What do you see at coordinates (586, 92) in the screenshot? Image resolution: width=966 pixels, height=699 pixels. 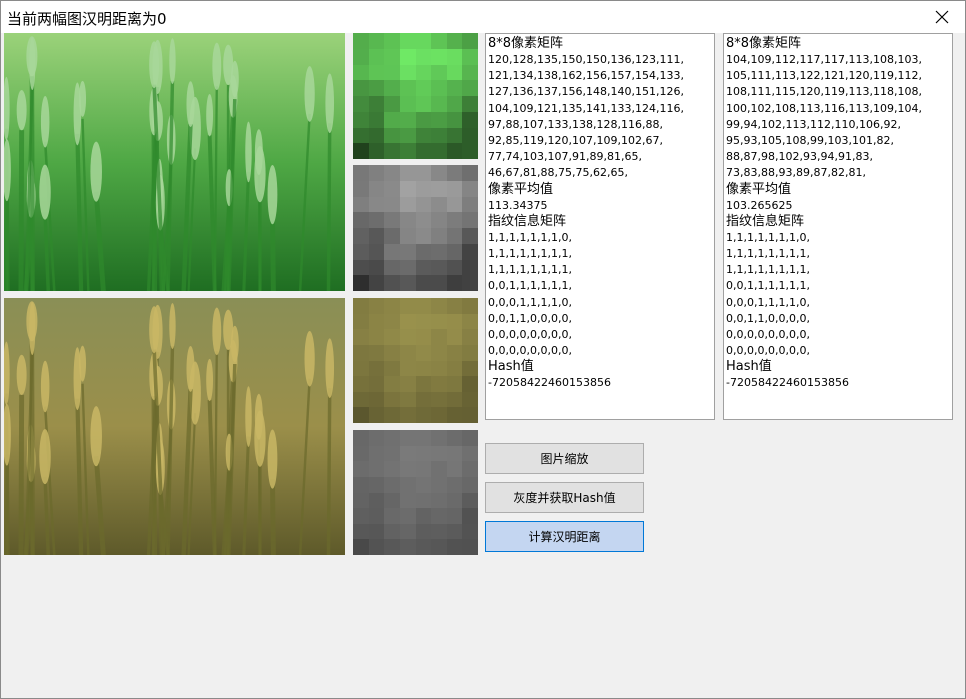 I see `matrix-row: 127,136,137,156,148,140,151,126,` at bounding box center [586, 92].